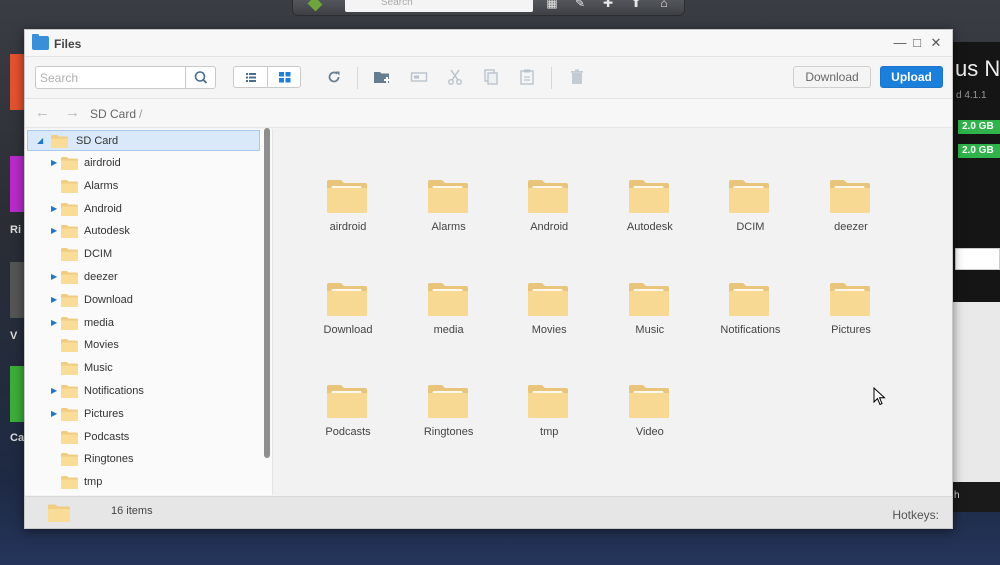 Image resolution: width=1000 pixels, height=565 pixels. What do you see at coordinates (41, 141) in the screenshot?
I see `collapse-arrow-icon: ◢` at bounding box center [41, 141].